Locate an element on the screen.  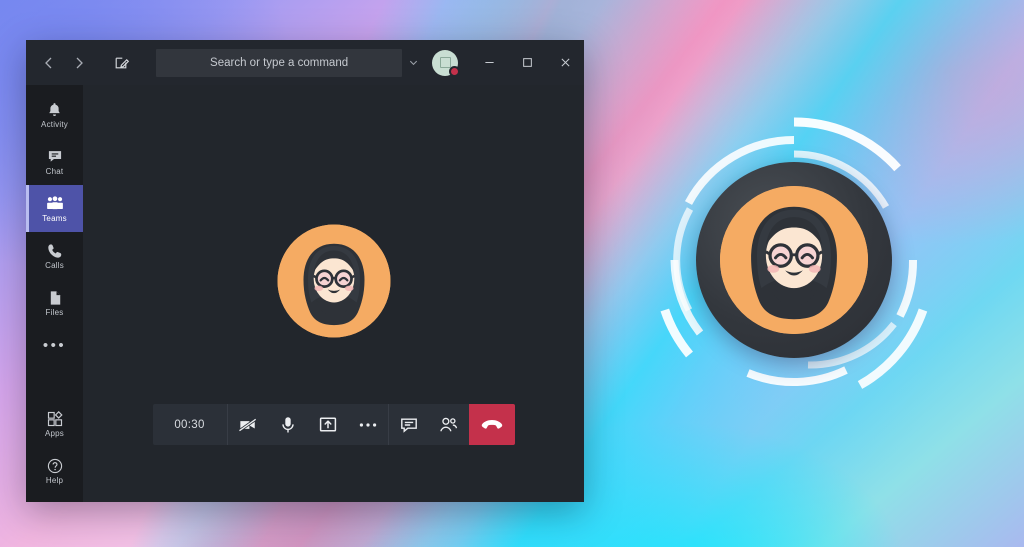
title-bar is located at coordinates (305, 62).